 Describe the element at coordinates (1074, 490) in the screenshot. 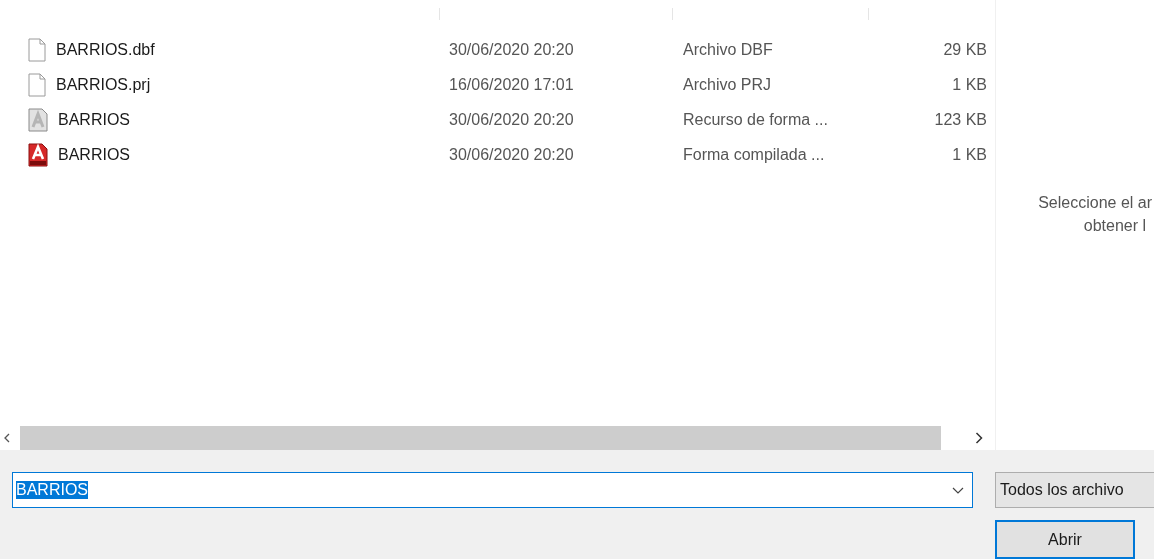

I see `file-type-dropdown: Todos los archivo` at that location.